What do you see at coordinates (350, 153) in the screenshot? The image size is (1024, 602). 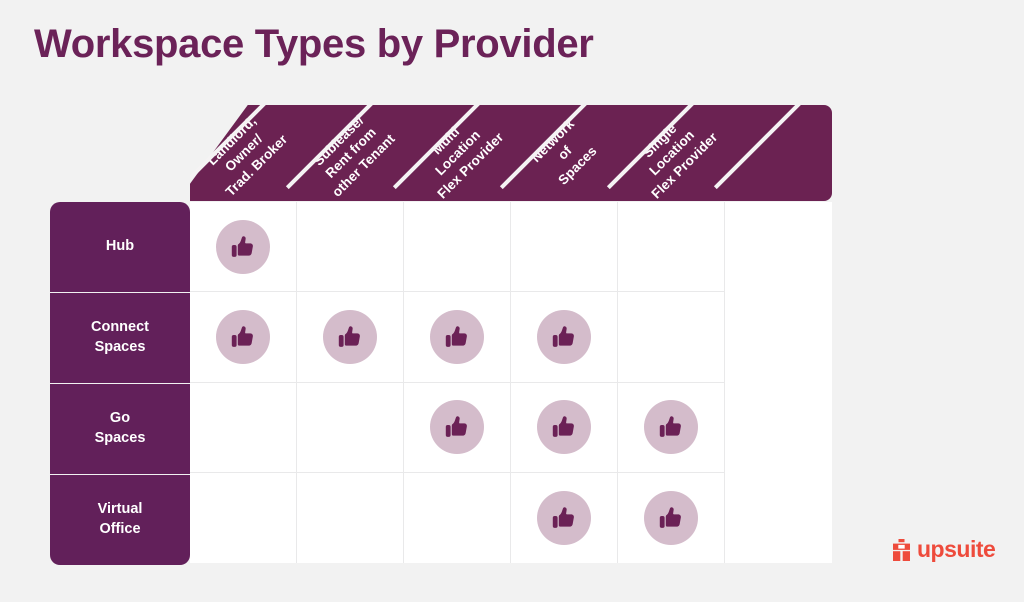 I see `column-header-sublease-rent-from-other-tenant: Sublease/Rent from other Tenant` at bounding box center [350, 153].